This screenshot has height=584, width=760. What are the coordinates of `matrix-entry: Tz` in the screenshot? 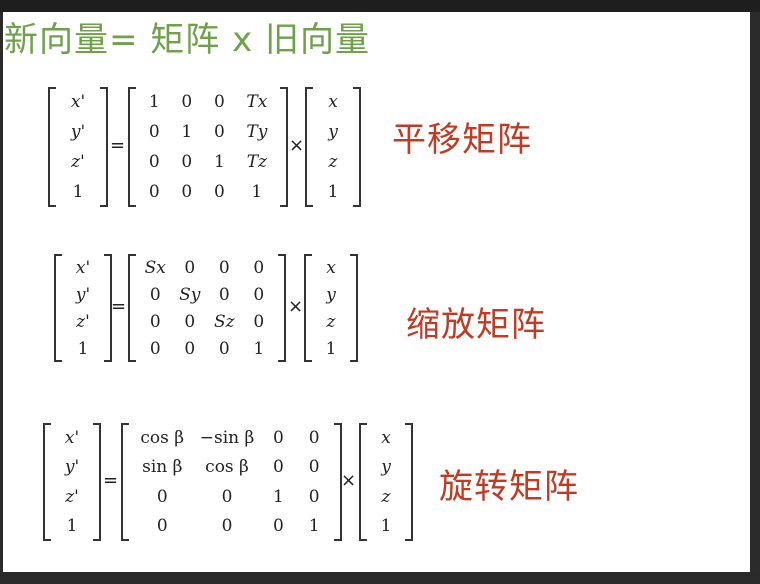 It's located at (256, 162).